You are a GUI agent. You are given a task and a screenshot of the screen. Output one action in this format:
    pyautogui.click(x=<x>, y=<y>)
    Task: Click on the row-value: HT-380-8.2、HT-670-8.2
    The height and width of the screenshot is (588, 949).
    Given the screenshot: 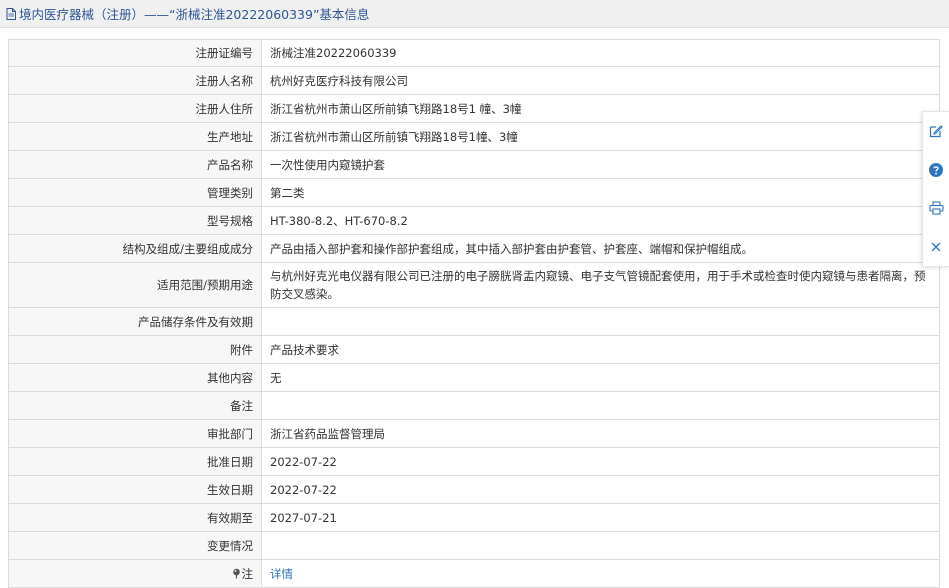 What is the action you would take?
    pyautogui.click(x=601, y=220)
    